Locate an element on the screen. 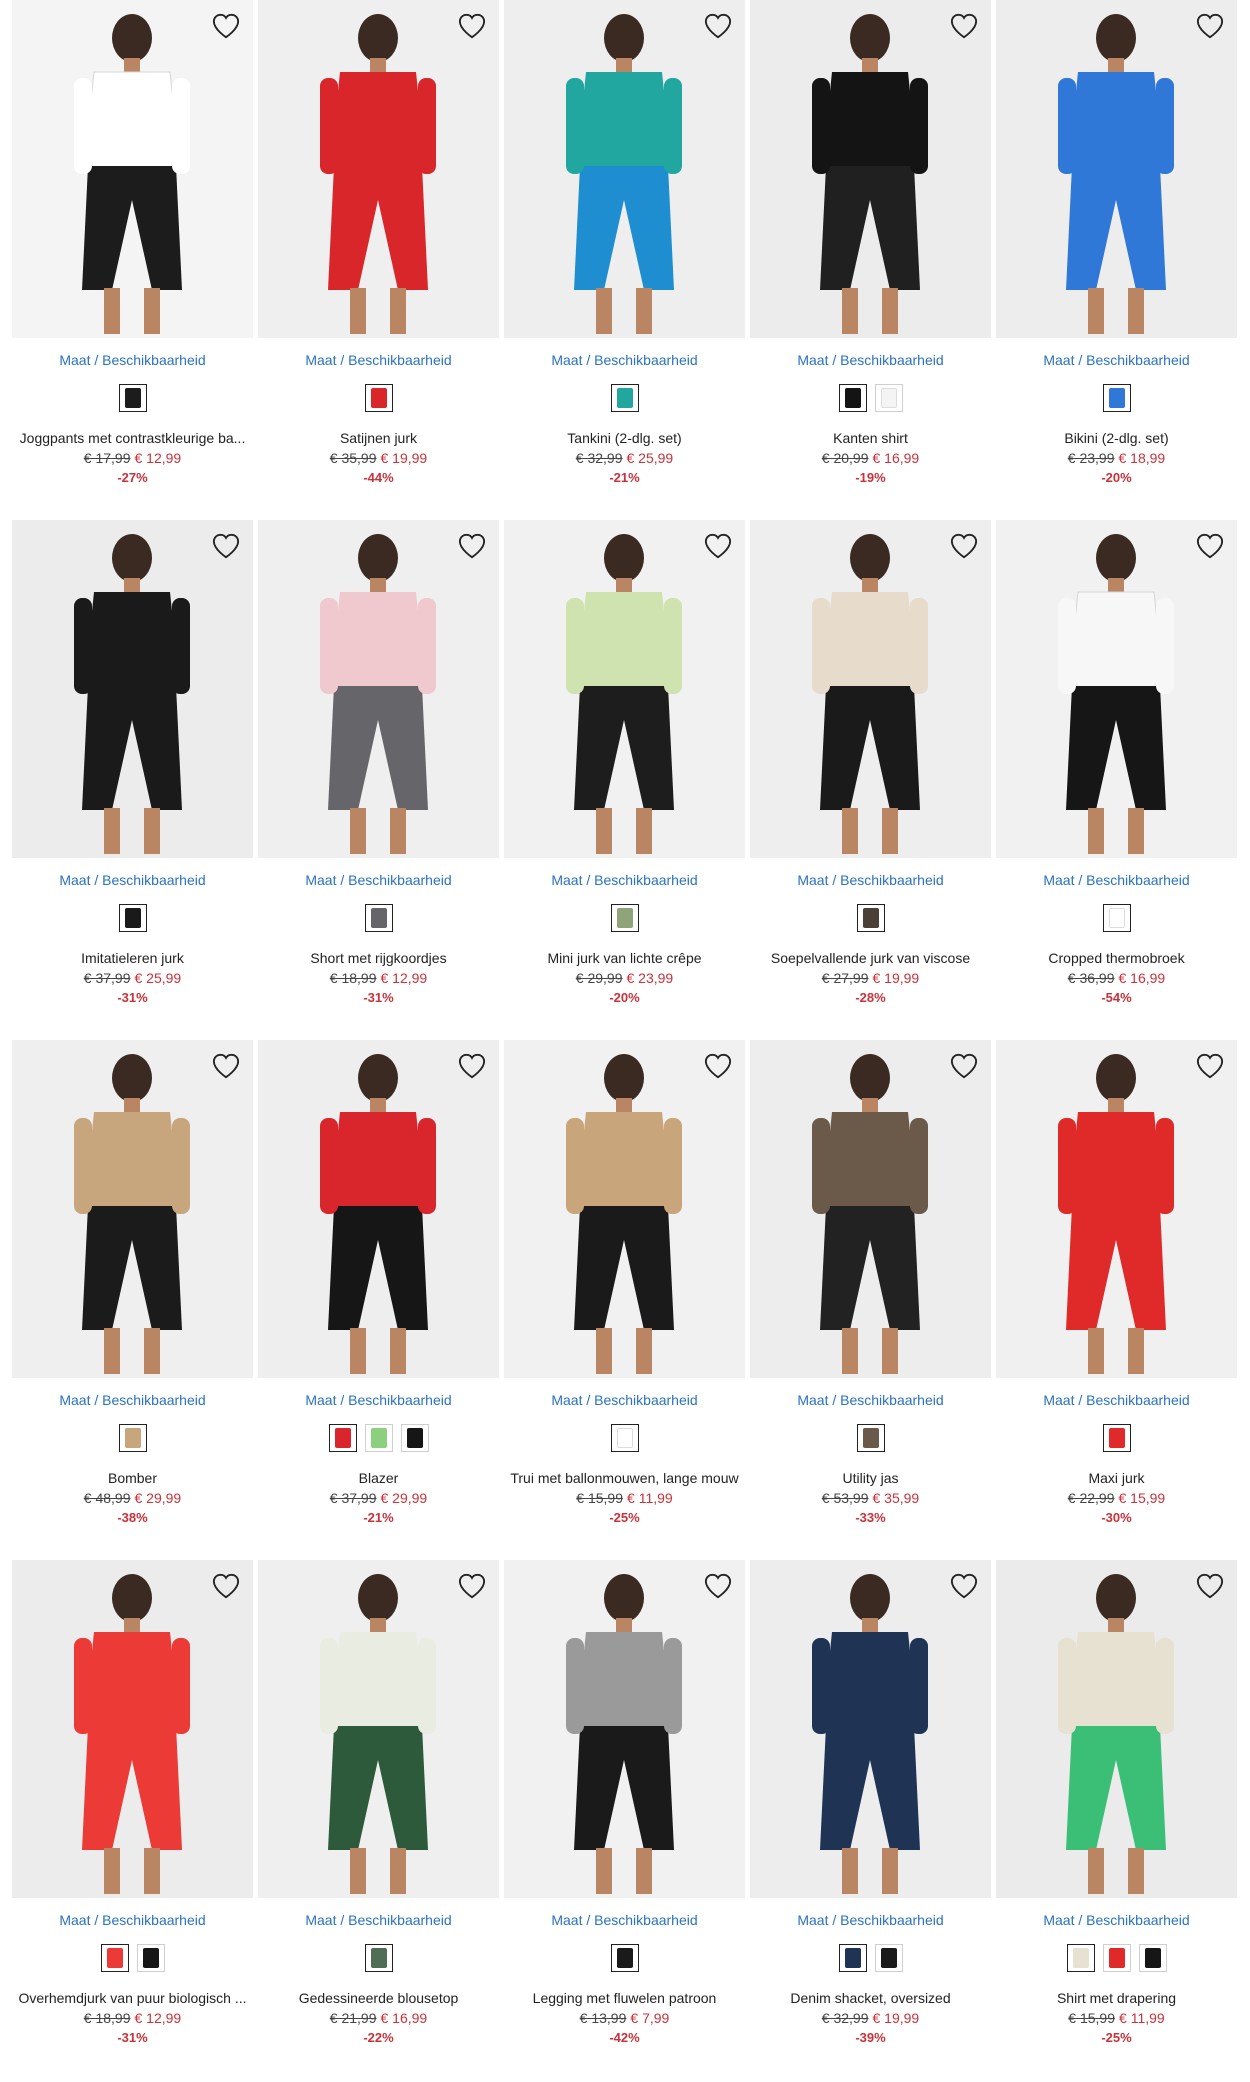  product-name: Kanten shirt is located at coordinates (870, 438).